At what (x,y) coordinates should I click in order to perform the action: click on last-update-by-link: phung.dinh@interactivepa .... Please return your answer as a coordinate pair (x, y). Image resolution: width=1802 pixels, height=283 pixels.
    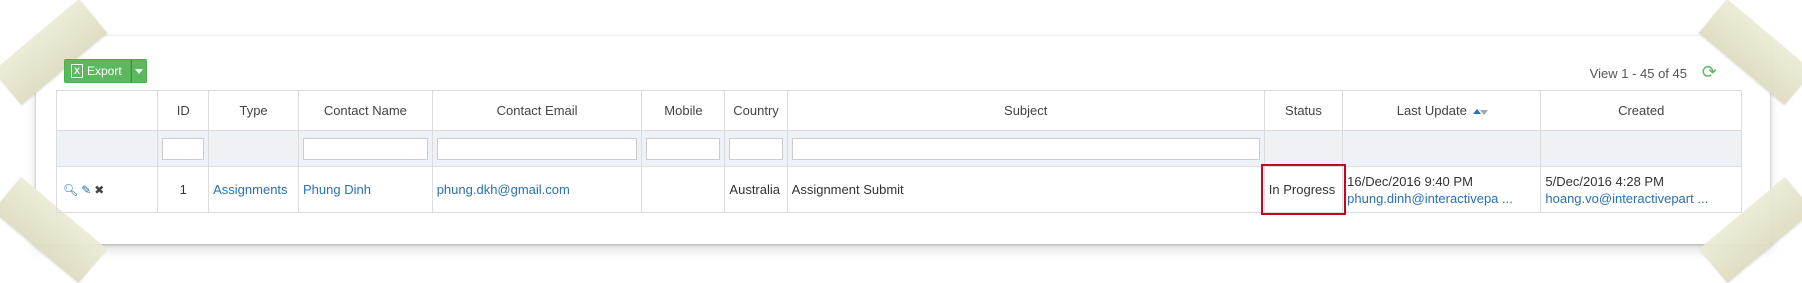
    Looking at the image, I should click on (1441, 198).